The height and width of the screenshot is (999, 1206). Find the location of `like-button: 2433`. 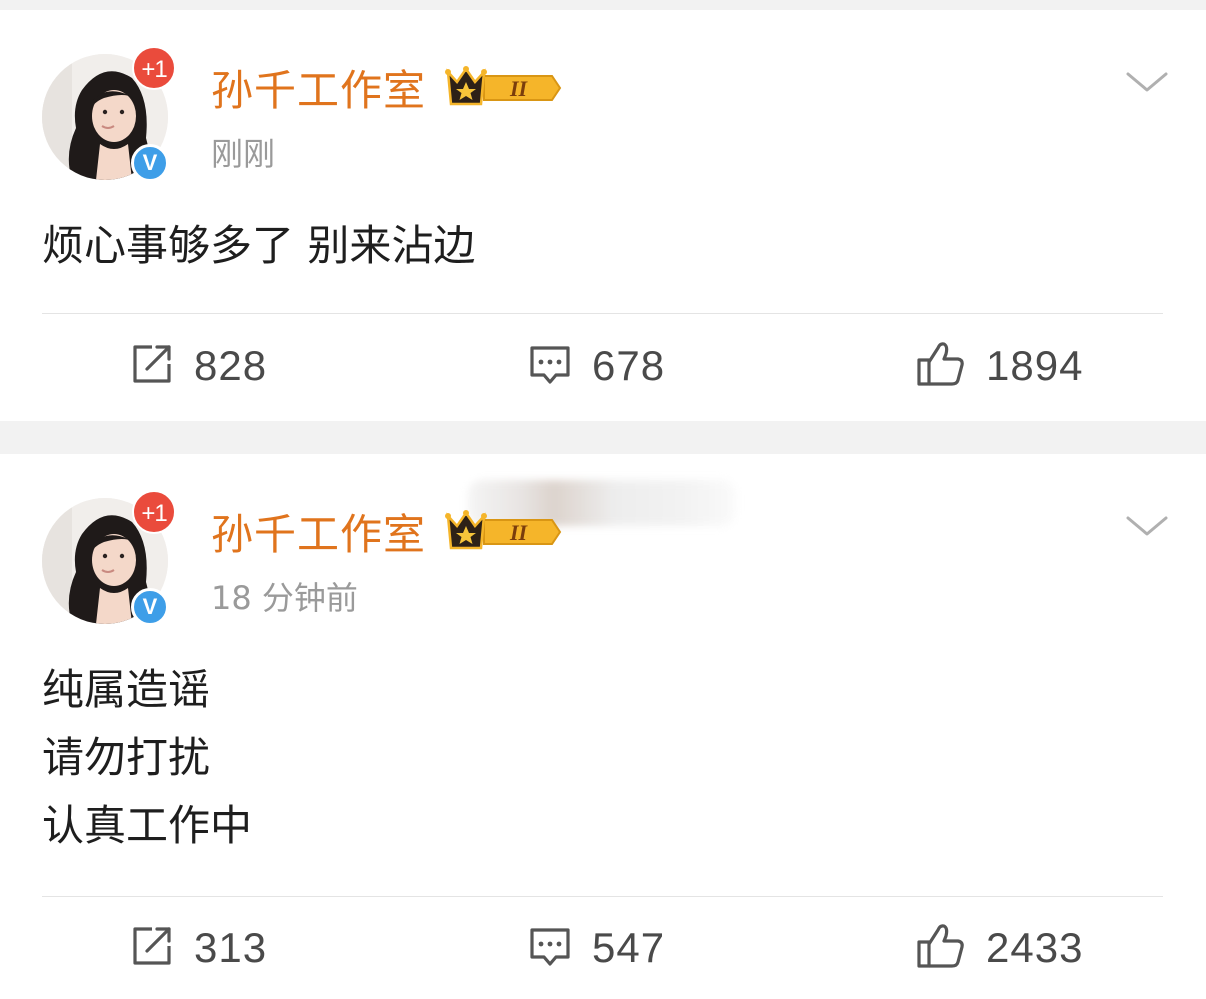

like-button: 2433 is located at coordinates (999, 948).